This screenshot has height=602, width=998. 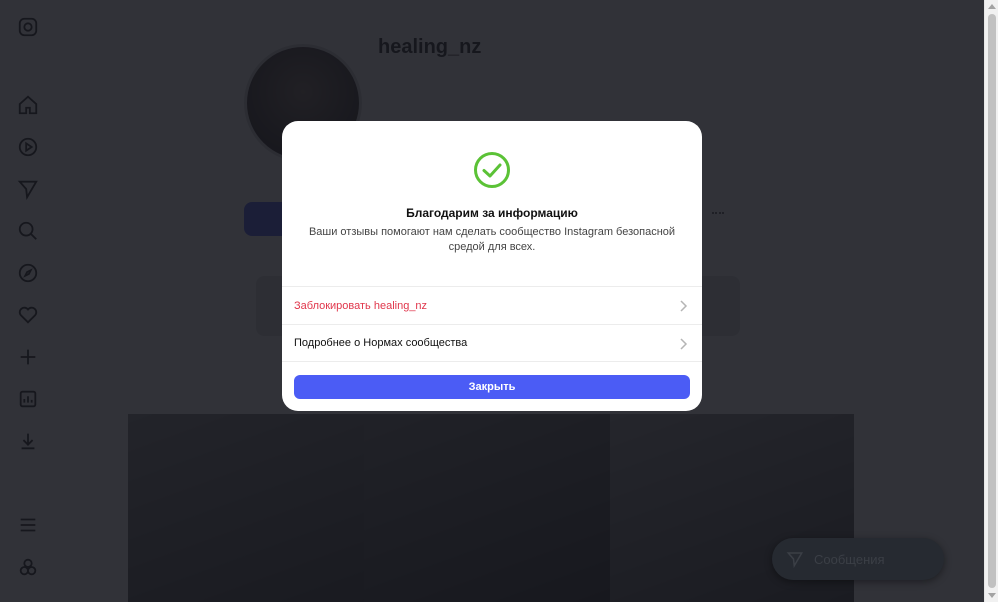 What do you see at coordinates (492, 213) in the screenshot?
I see `dialog-title: Благодарим за информацию` at bounding box center [492, 213].